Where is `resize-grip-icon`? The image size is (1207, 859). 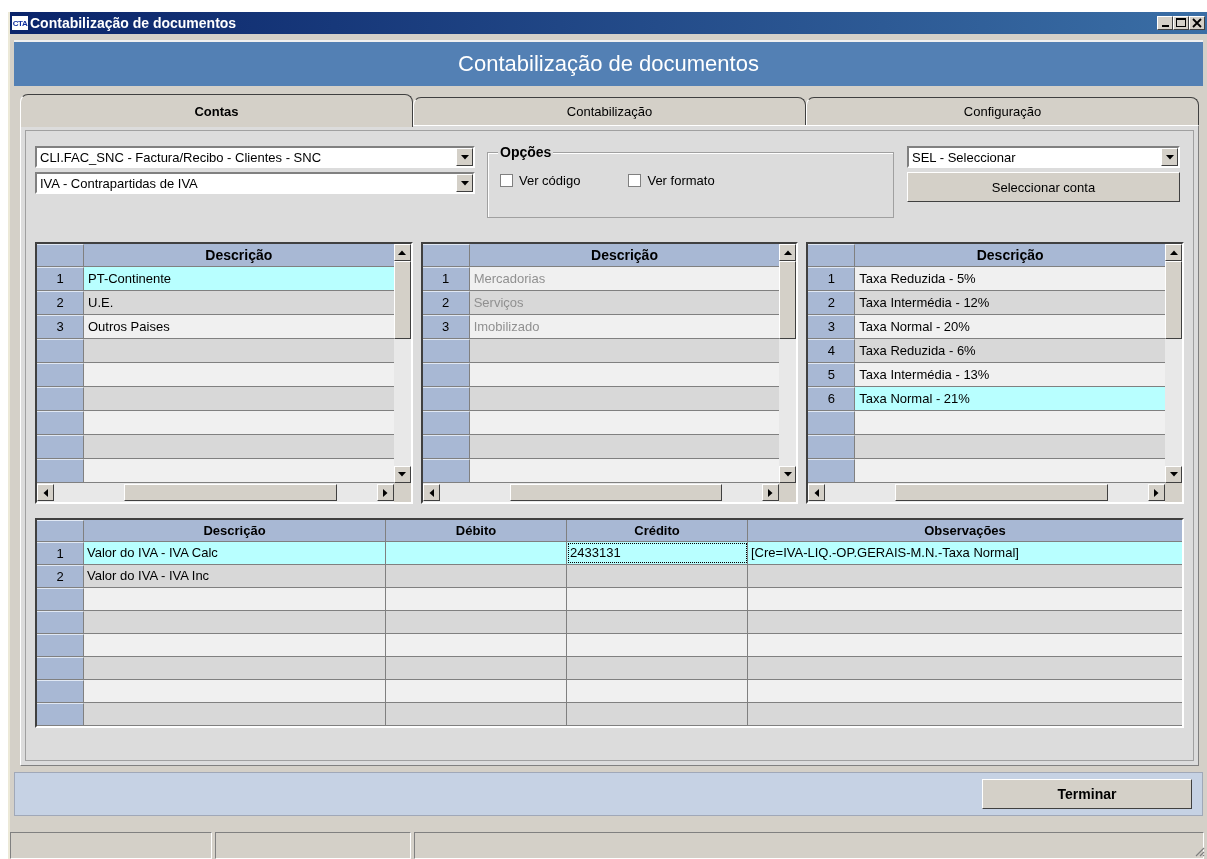 resize-grip-icon is located at coordinates (1199, 851).